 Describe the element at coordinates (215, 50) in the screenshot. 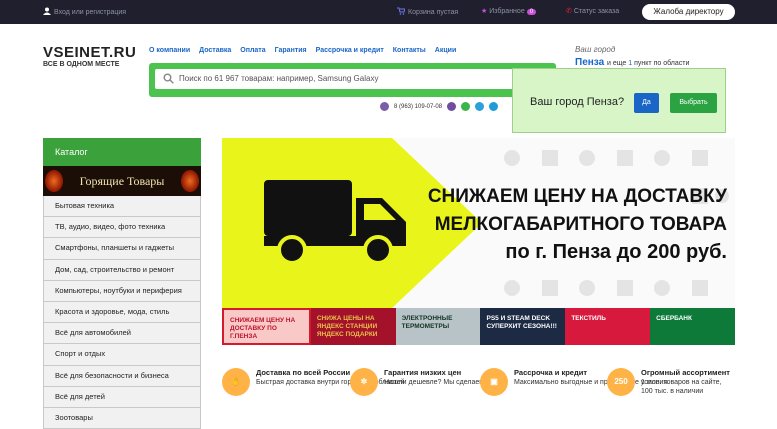

I see `nav-delivery: Доставка` at that location.